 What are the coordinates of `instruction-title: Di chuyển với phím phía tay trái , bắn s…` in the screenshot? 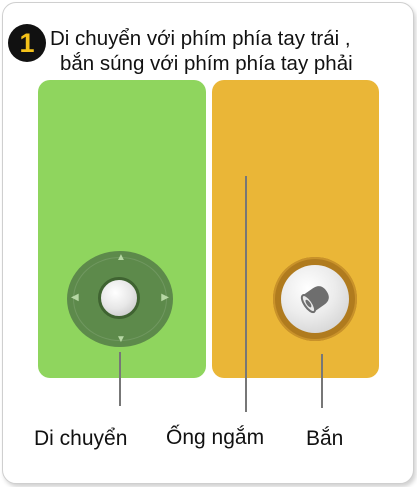 It's located at (232, 51).